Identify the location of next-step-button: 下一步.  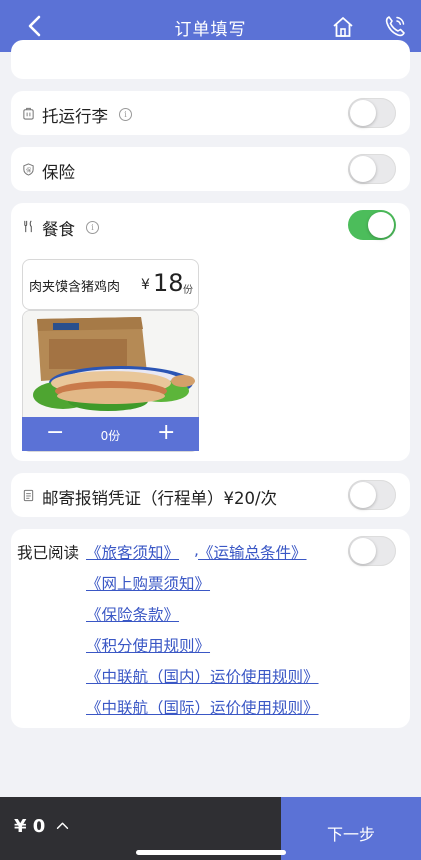
(351, 828).